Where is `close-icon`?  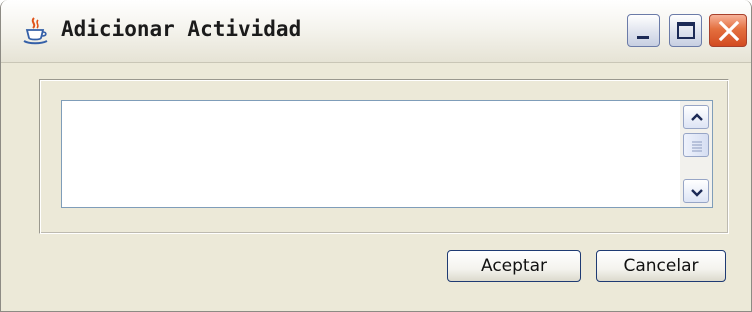
close-icon is located at coordinates (729, 31).